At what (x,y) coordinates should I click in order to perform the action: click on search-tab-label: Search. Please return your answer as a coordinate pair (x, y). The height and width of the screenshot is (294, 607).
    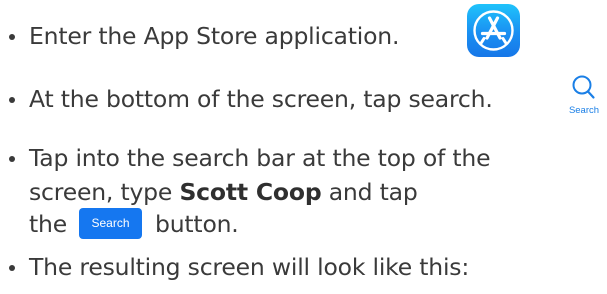
    Looking at the image, I should click on (584, 110).